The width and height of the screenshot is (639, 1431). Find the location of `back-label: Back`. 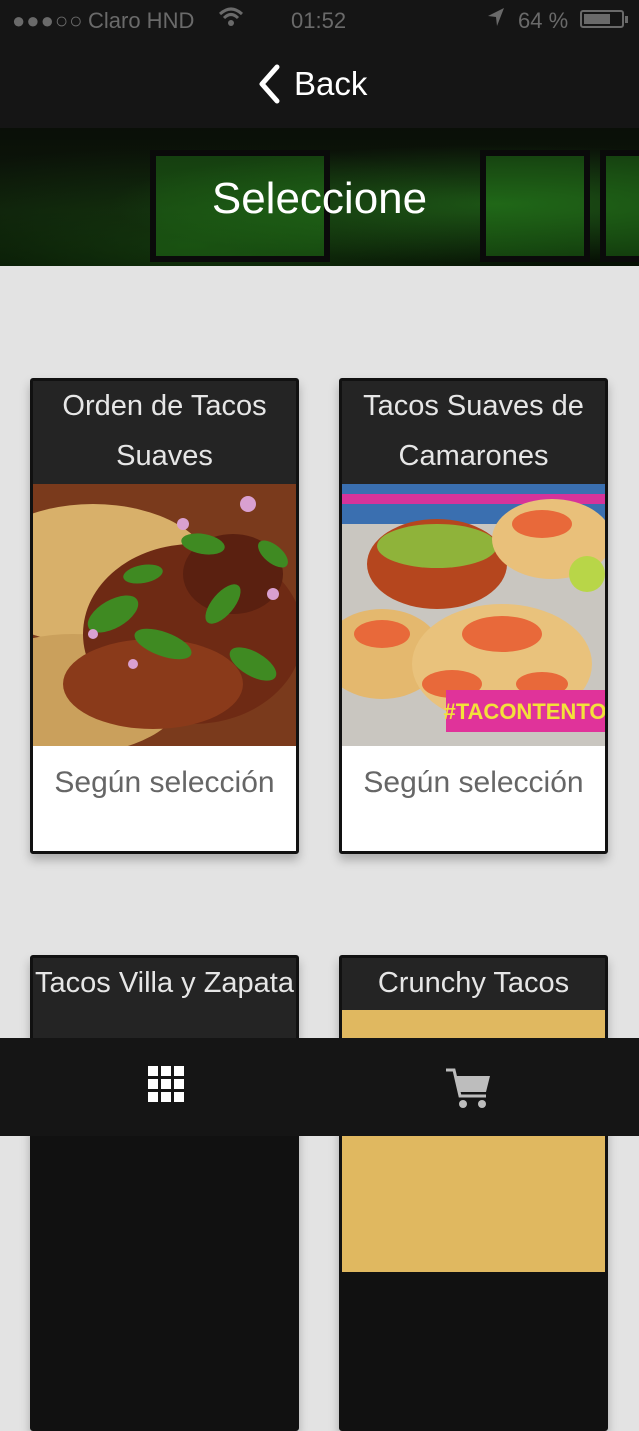

back-label: Back is located at coordinates (331, 83).